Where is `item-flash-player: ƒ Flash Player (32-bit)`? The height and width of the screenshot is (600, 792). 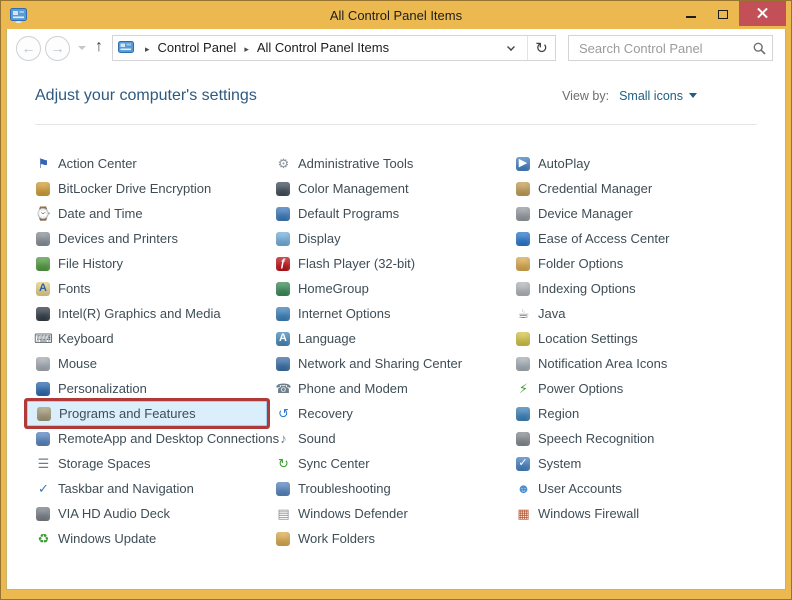 item-flash-player: ƒ Flash Player (32-bit) is located at coordinates (391, 263).